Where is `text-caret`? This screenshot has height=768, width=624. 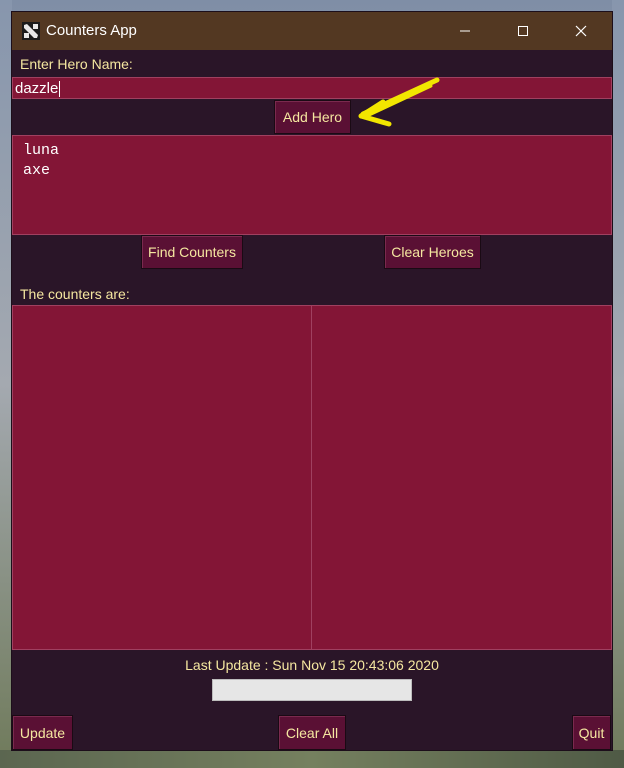 text-caret is located at coordinates (60, 89).